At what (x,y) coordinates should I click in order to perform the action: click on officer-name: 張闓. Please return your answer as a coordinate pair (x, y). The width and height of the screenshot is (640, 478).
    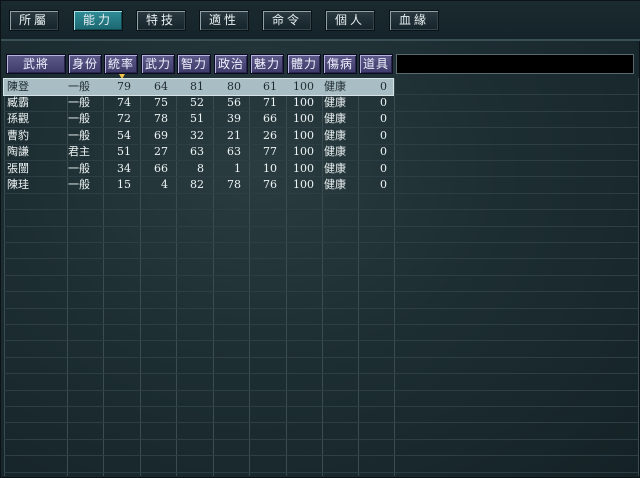
    Looking at the image, I should click on (18, 168).